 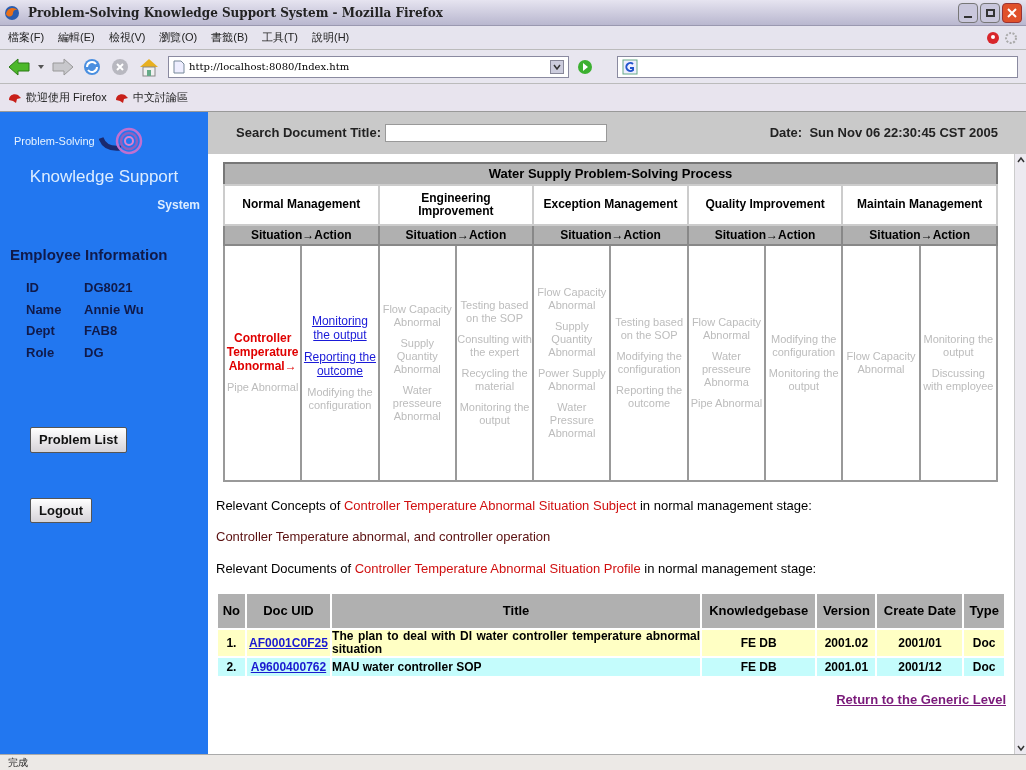 I want to click on bookmark-link: 中文討論區, so click(x=151, y=97).